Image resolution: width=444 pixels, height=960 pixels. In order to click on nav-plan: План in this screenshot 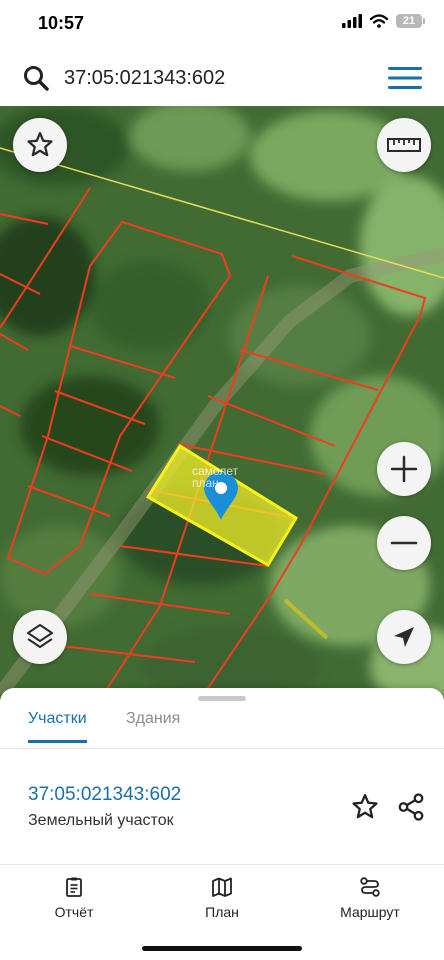, I will do `click(222, 899)`.